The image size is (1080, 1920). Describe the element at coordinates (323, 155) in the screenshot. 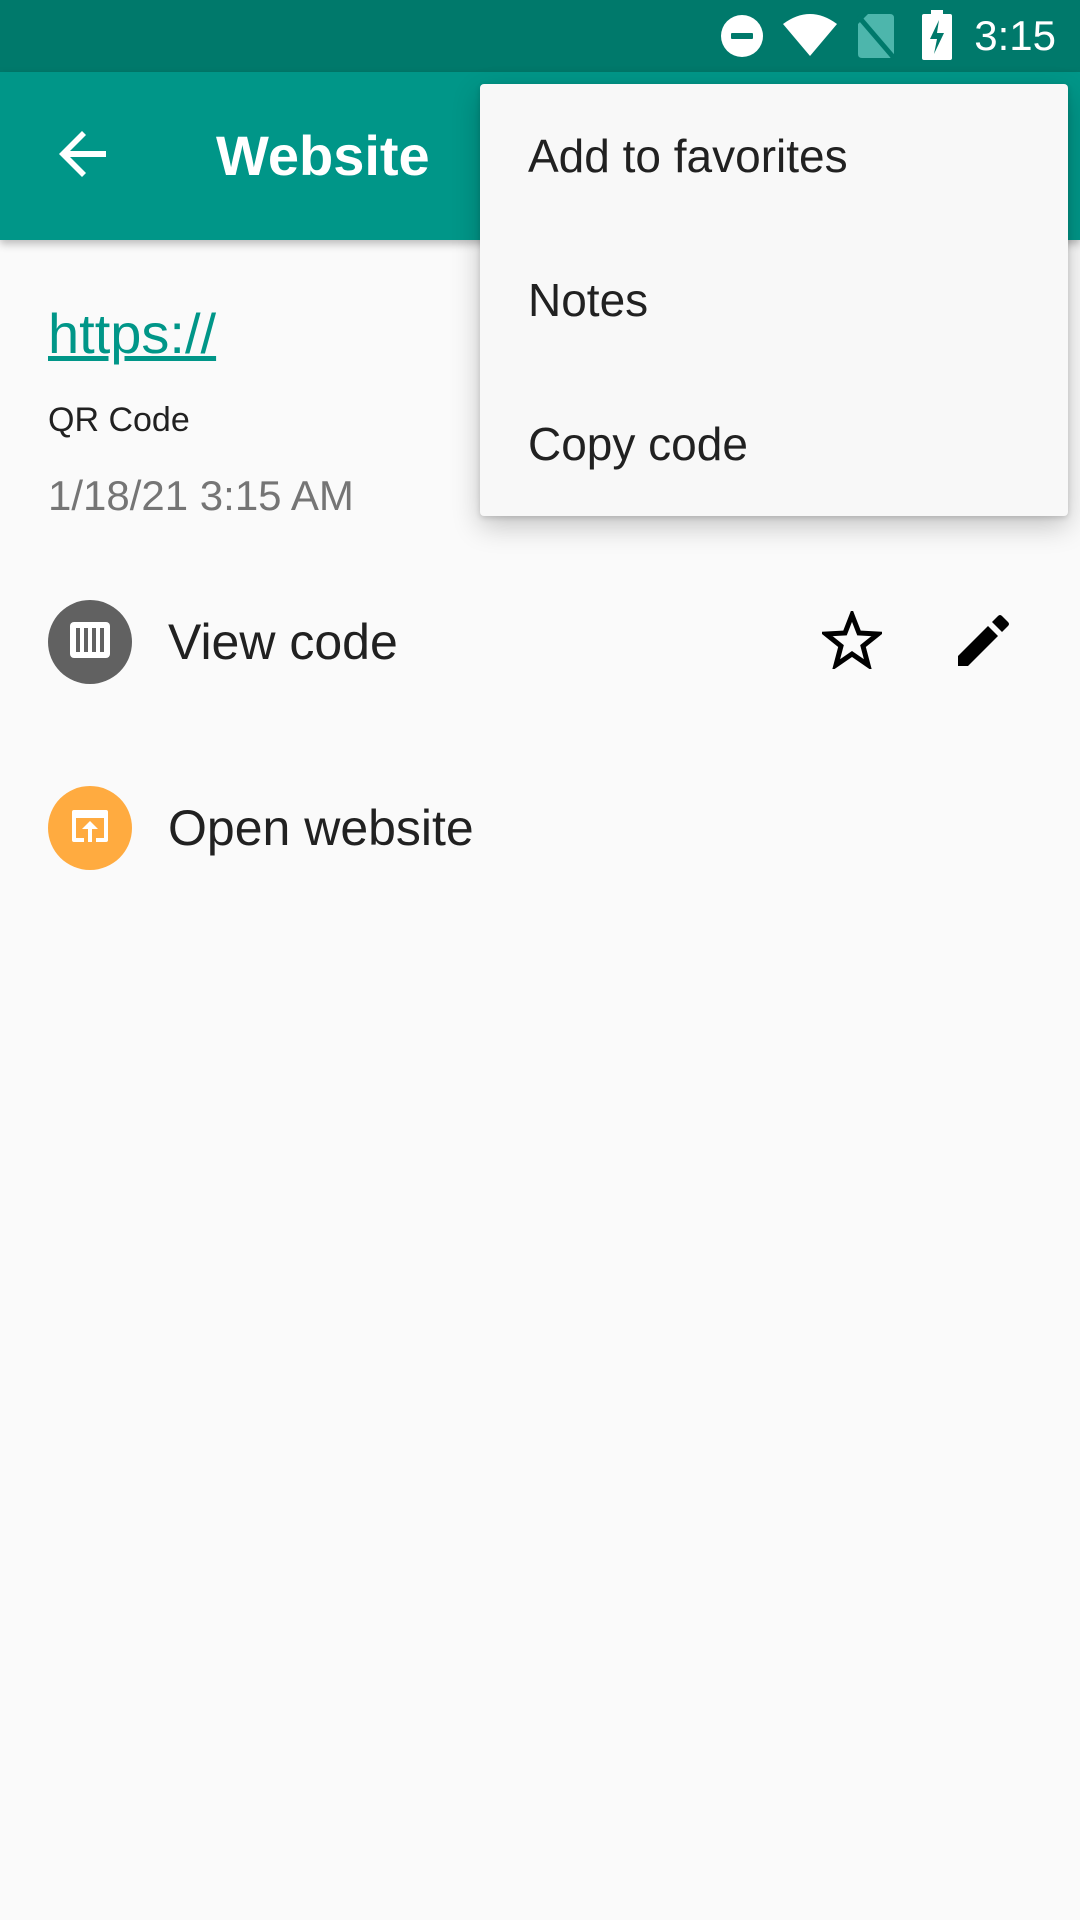

I see `page-title: Website` at that location.